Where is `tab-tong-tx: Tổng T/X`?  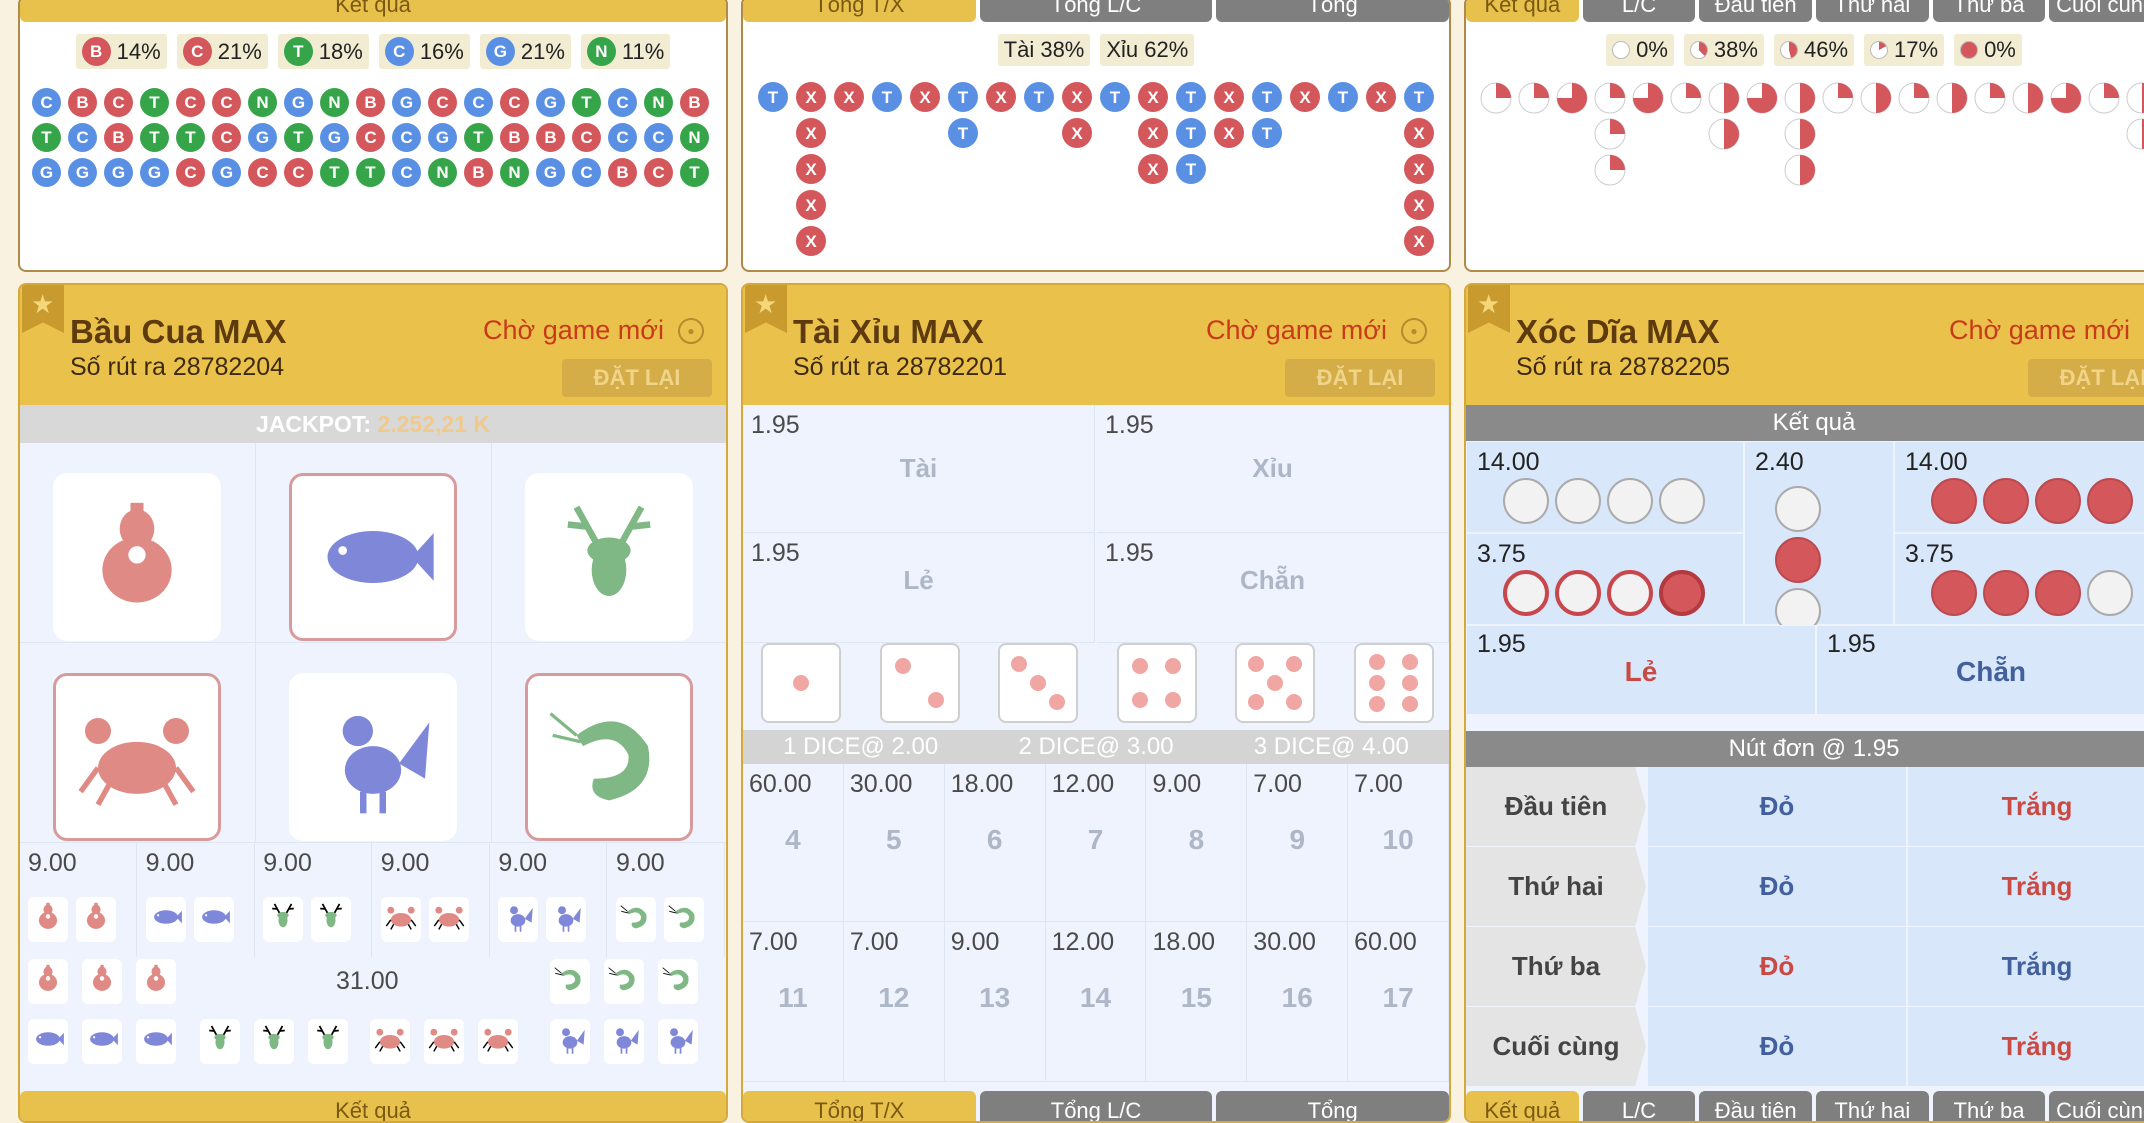
tab-tong-tx: Tổng T/X is located at coordinates (859, 11).